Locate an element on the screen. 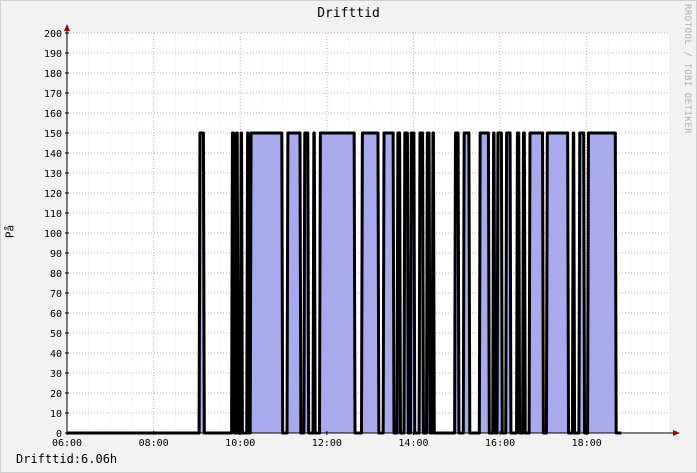  y-tick-label: 150 is located at coordinates (53, 134).